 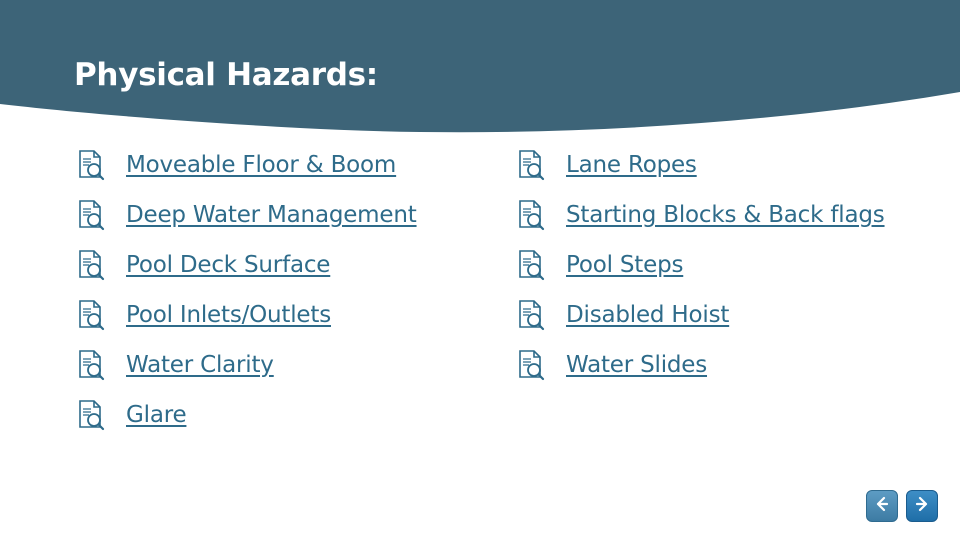 I want to click on previous-slide-button, so click(x=882, y=506).